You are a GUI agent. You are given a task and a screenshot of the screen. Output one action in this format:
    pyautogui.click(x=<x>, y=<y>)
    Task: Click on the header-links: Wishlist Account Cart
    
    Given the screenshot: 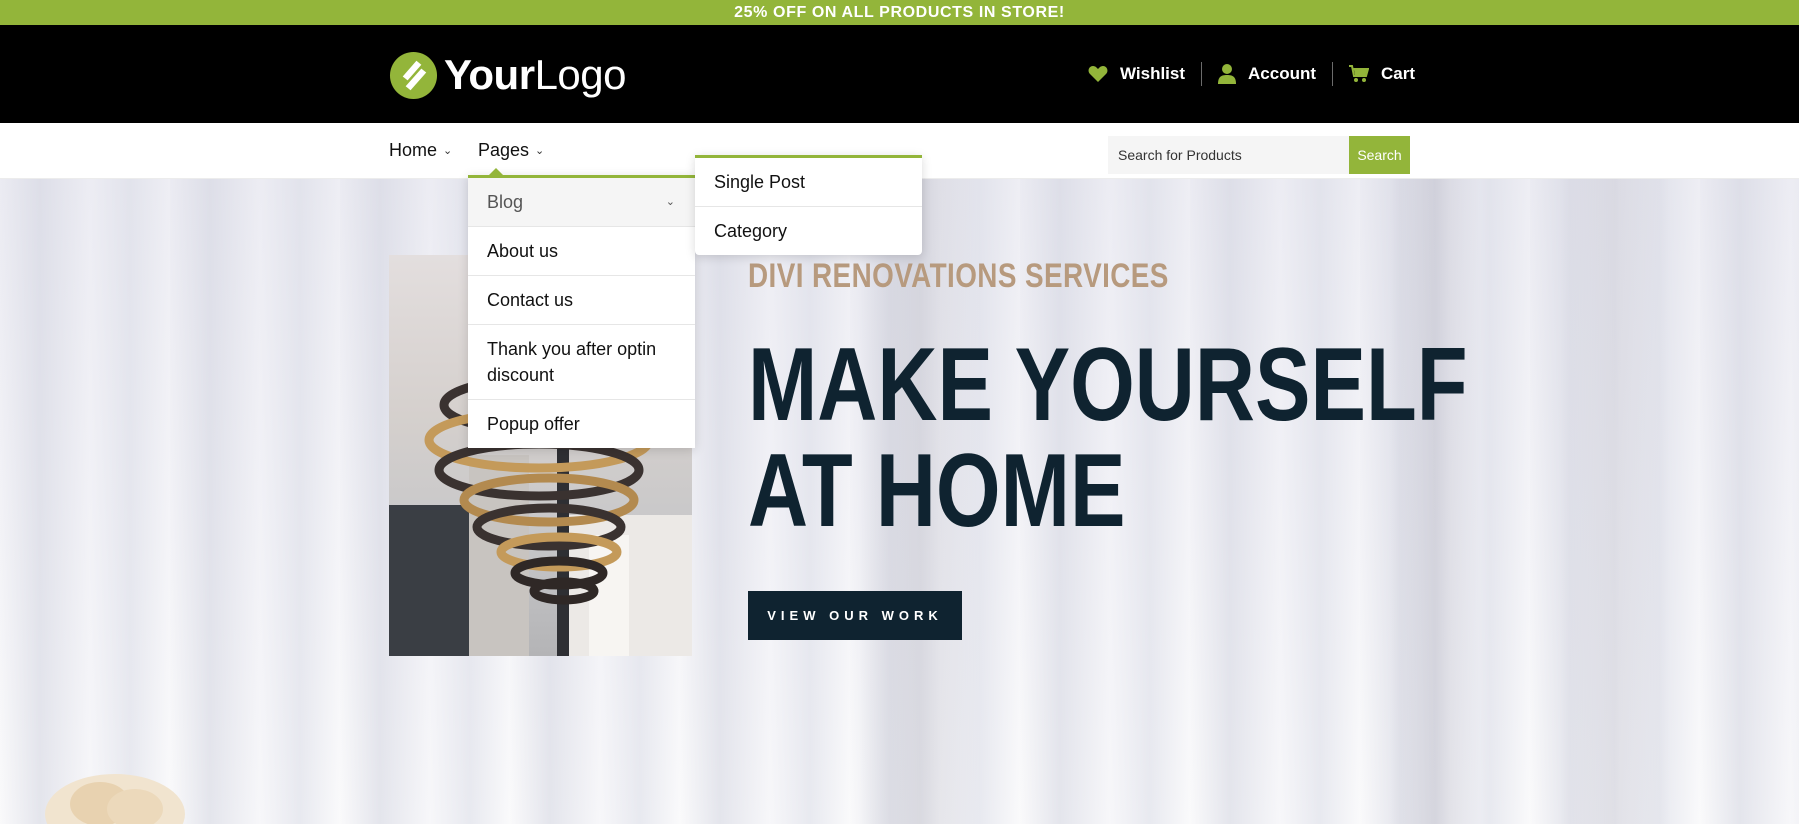 What is the action you would take?
    pyautogui.click(x=1251, y=74)
    